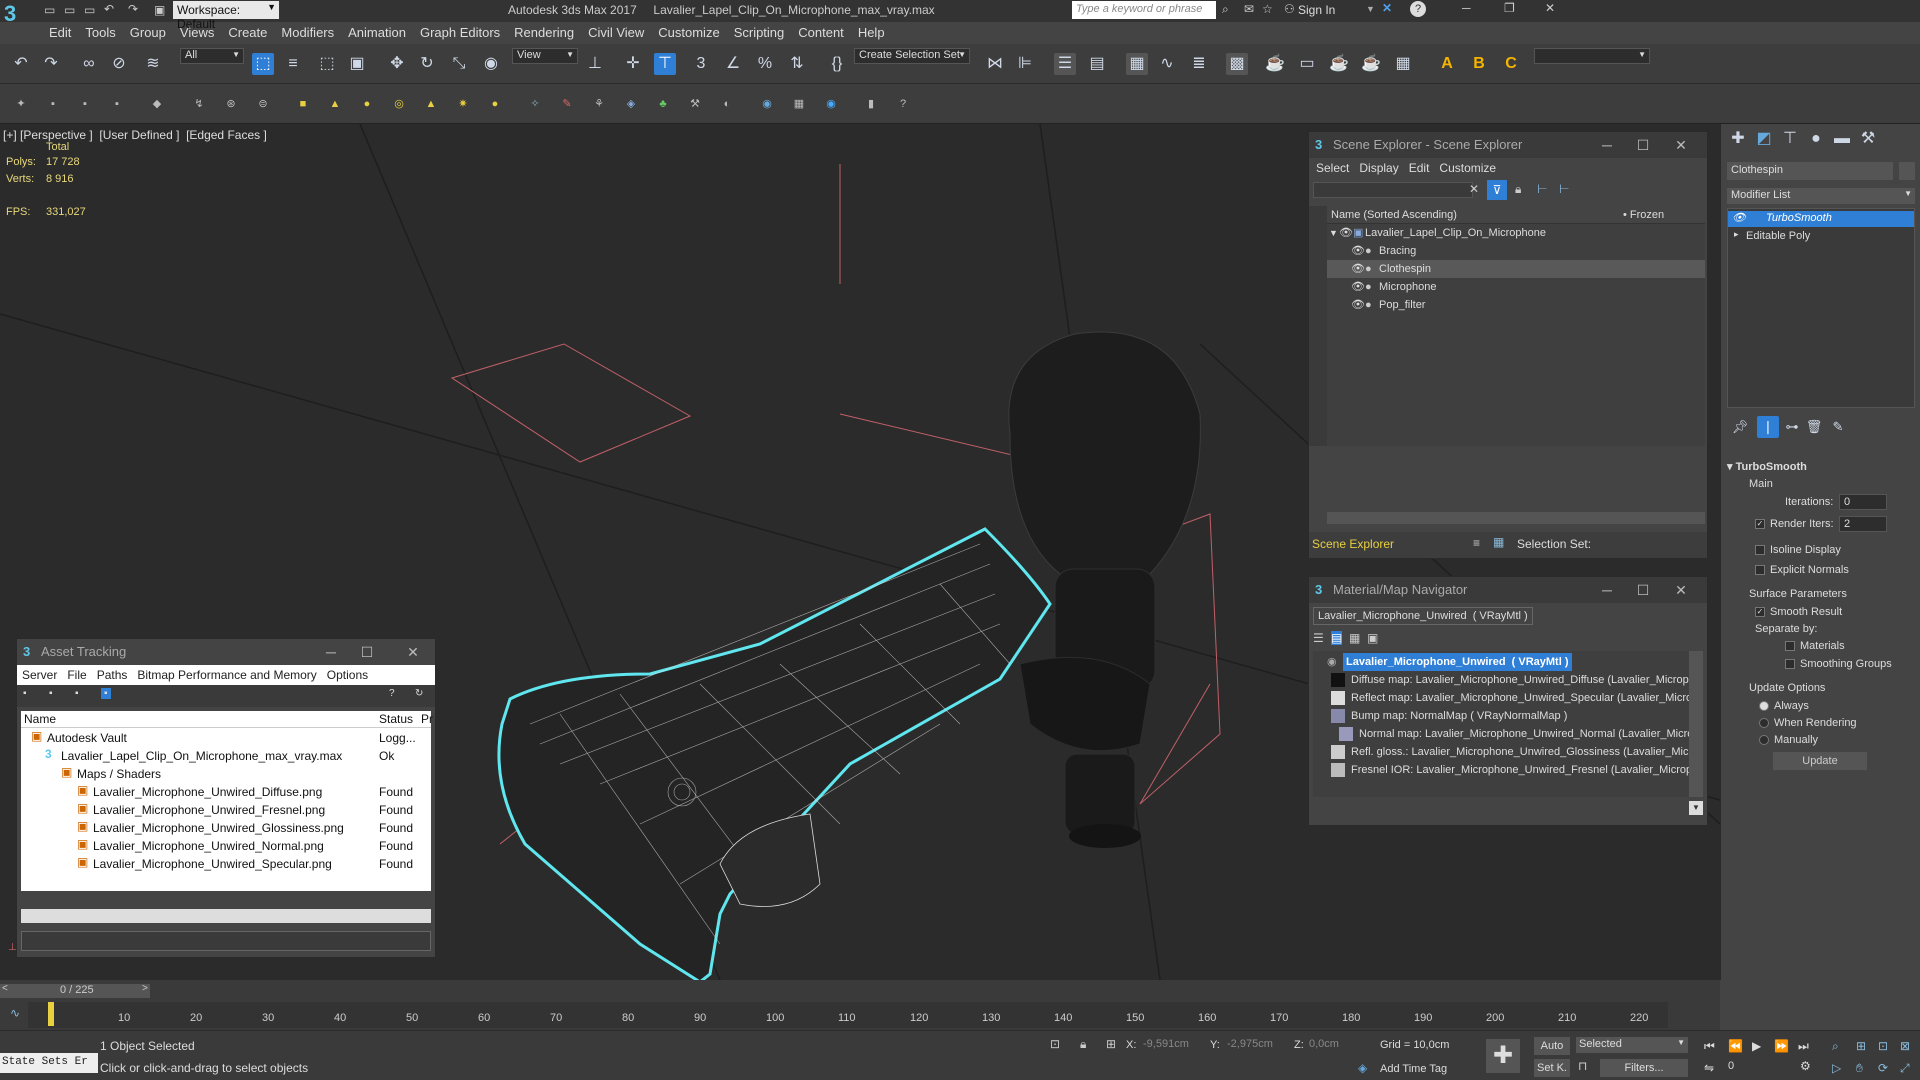 This screenshot has width=1920, height=1080. I want to click on named-selection-dropdown: Create Selection Set ▼, so click(912, 56).